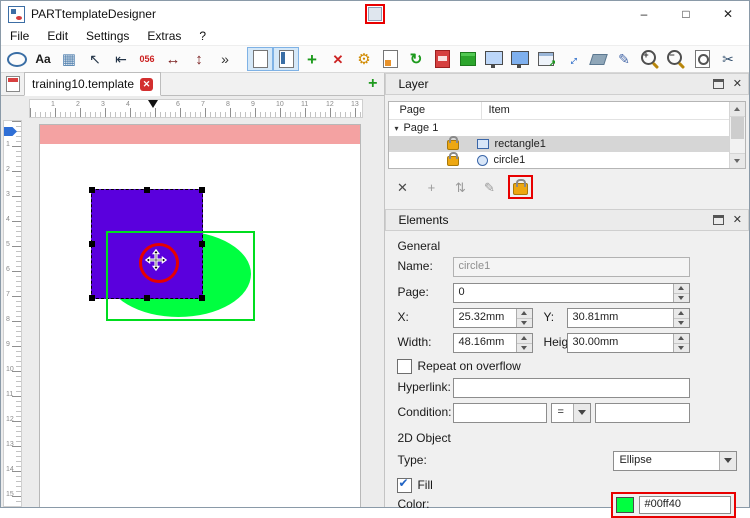  What do you see at coordinates (460, 187) in the screenshot?
I see `reorder-layer-icon: ⇅` at bounding box center [460, 187].